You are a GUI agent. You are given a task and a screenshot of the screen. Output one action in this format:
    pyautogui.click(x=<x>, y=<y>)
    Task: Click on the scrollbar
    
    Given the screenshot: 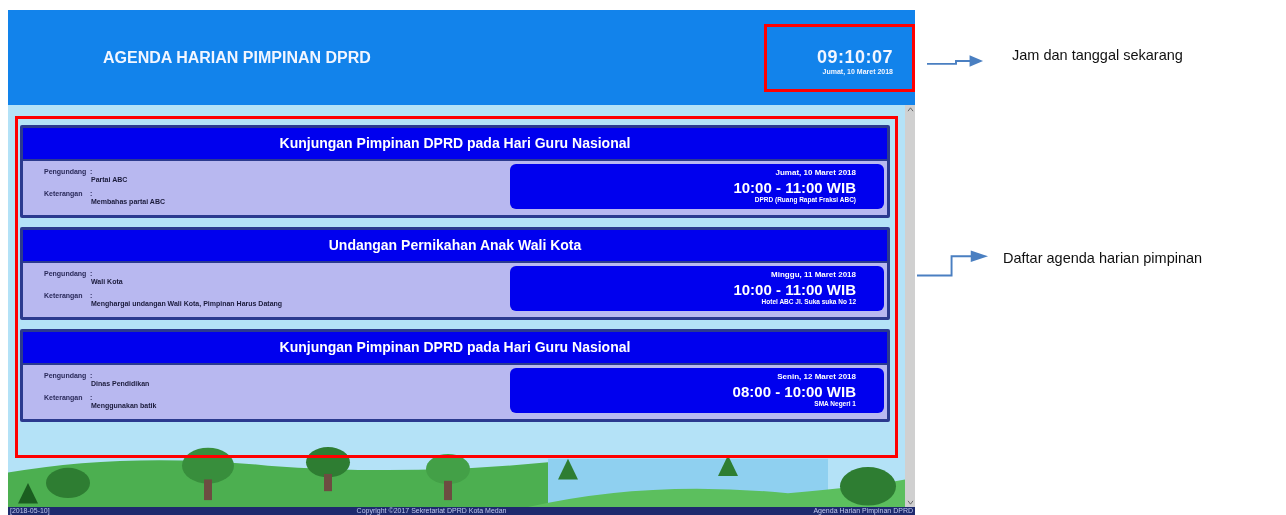 What is the action you would take?
    pyautogui.click(x=910, y=306)
    